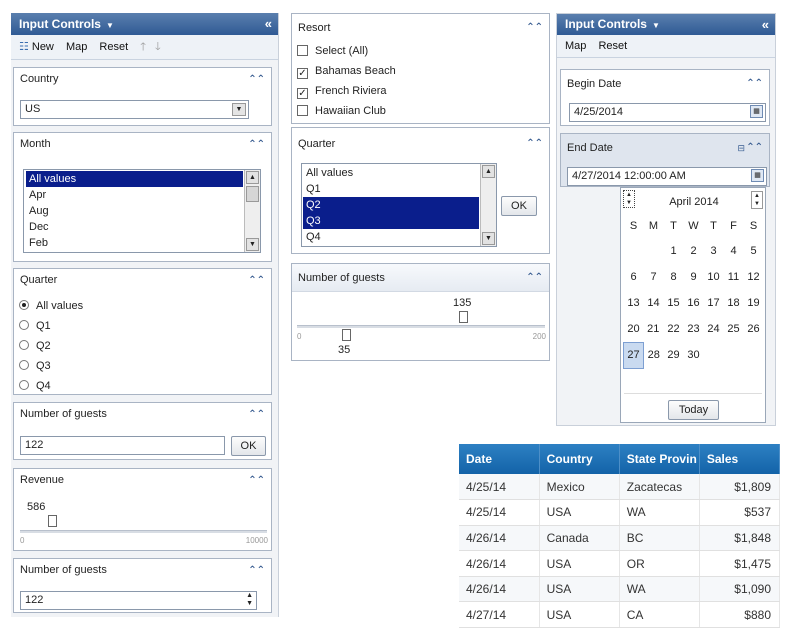 The width and height of the screenshot is (788, 635). I want to click on list-item: Q3, so click(391, 221).